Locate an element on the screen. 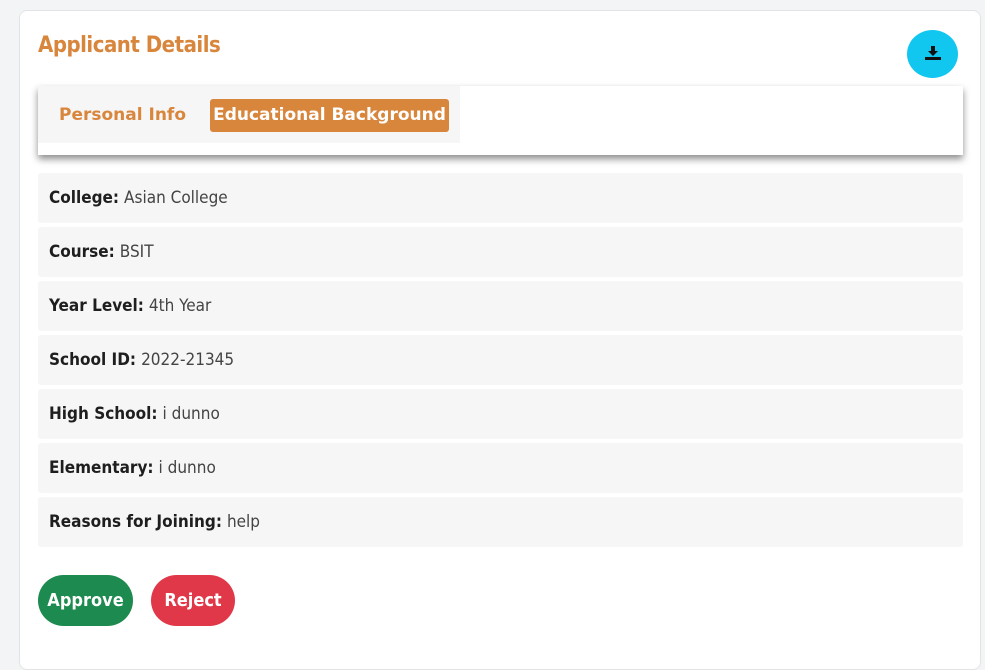 This screenshot has height=670, width=985. detail-row-school-id: School ID: 2022-21345 is located at coordinates (500, 360).